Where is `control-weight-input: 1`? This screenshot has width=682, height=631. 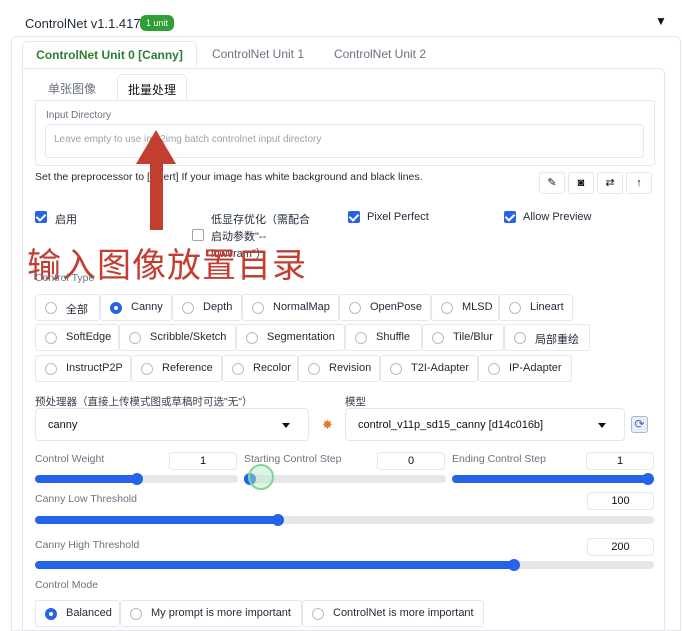
control-weight-input: 1 is located at coordinates (203, 461).